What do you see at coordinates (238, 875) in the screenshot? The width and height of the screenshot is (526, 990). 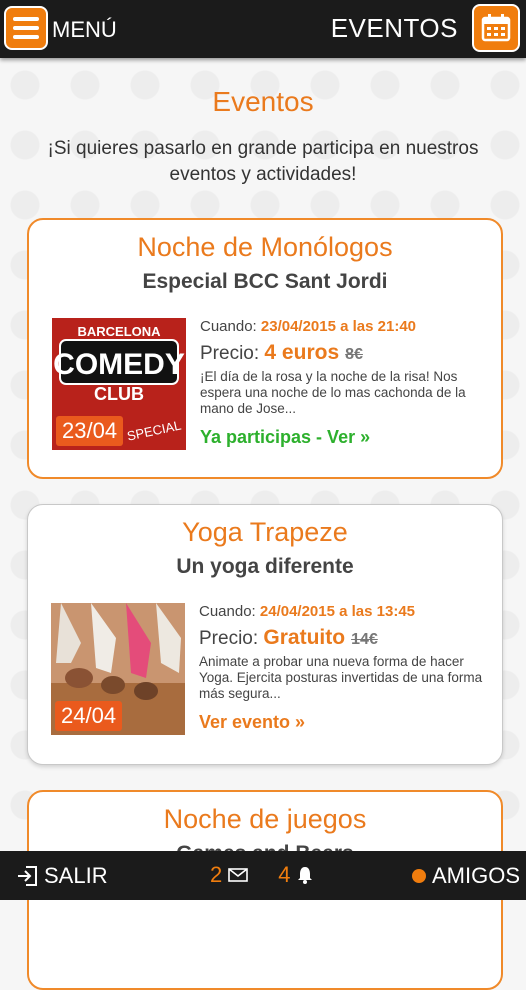 I see `mail-icon` at bounding box center [238, 875].